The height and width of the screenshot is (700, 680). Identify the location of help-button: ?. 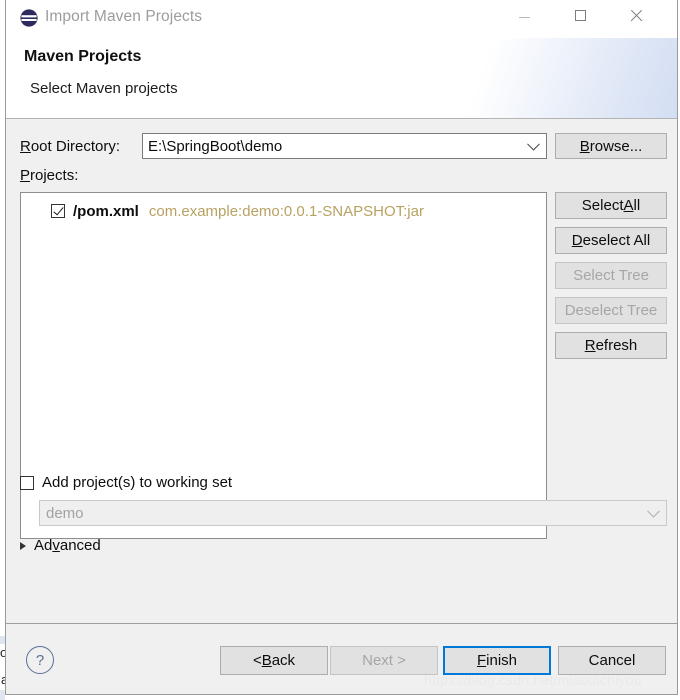
(40, 660).